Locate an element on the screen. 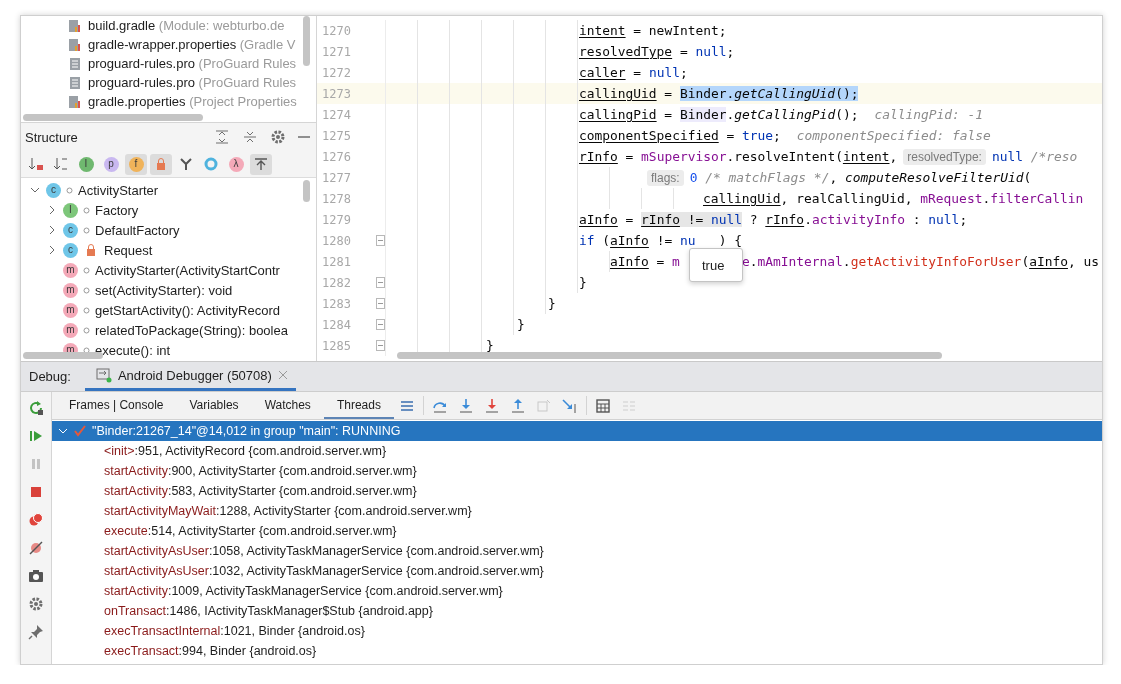 This screenshot has width=1121, height=684. thread-row: "Binder:21267_14"@14,012 in group "main": RUNNING is located at coordinates (577, 431).